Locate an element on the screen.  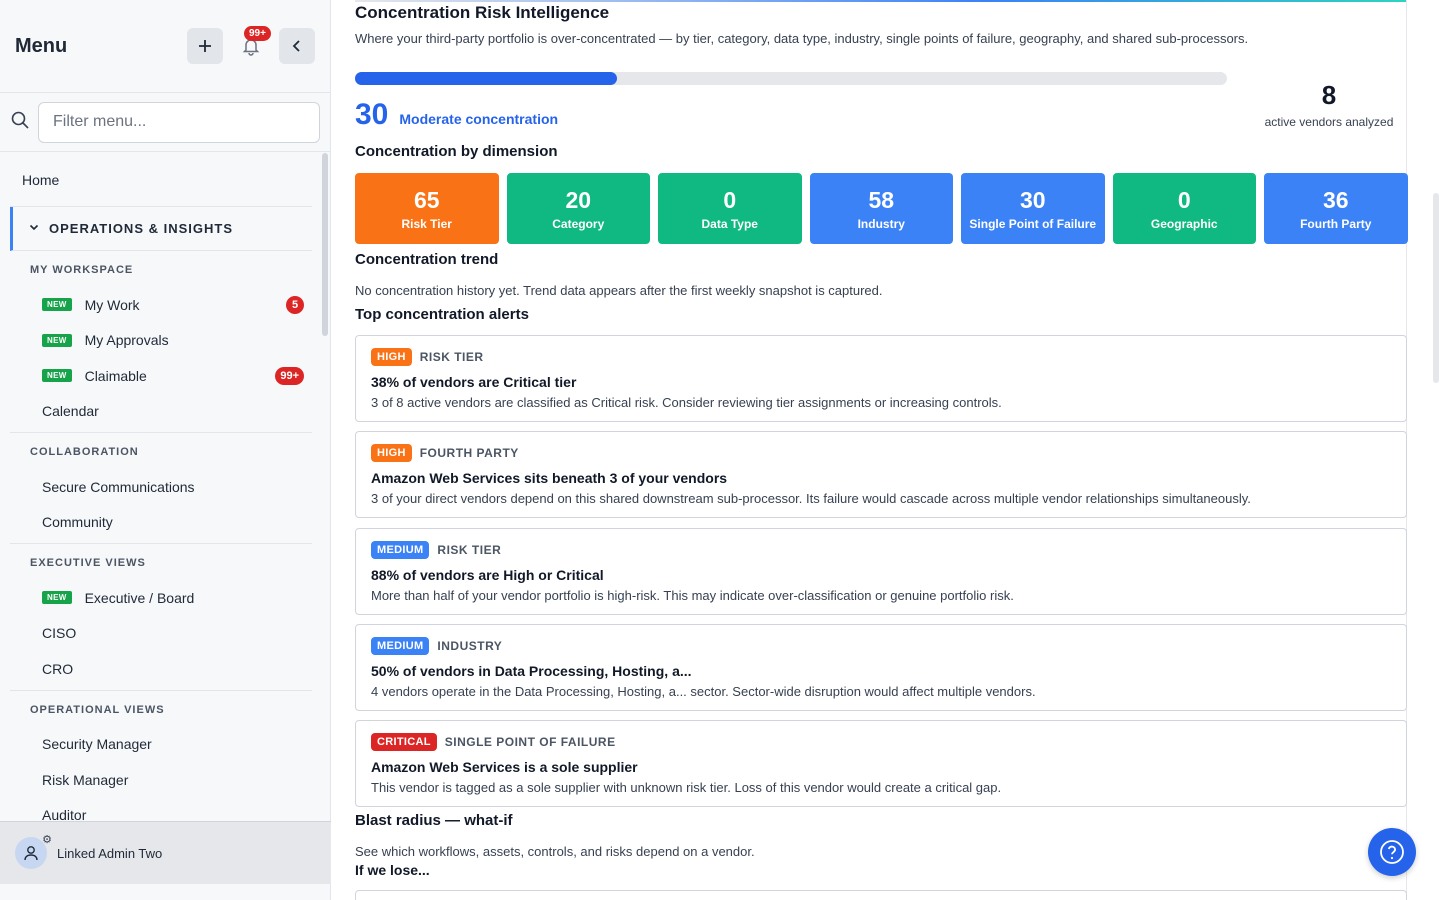
dimension-label: Industry is located at coordinates (881, 223).